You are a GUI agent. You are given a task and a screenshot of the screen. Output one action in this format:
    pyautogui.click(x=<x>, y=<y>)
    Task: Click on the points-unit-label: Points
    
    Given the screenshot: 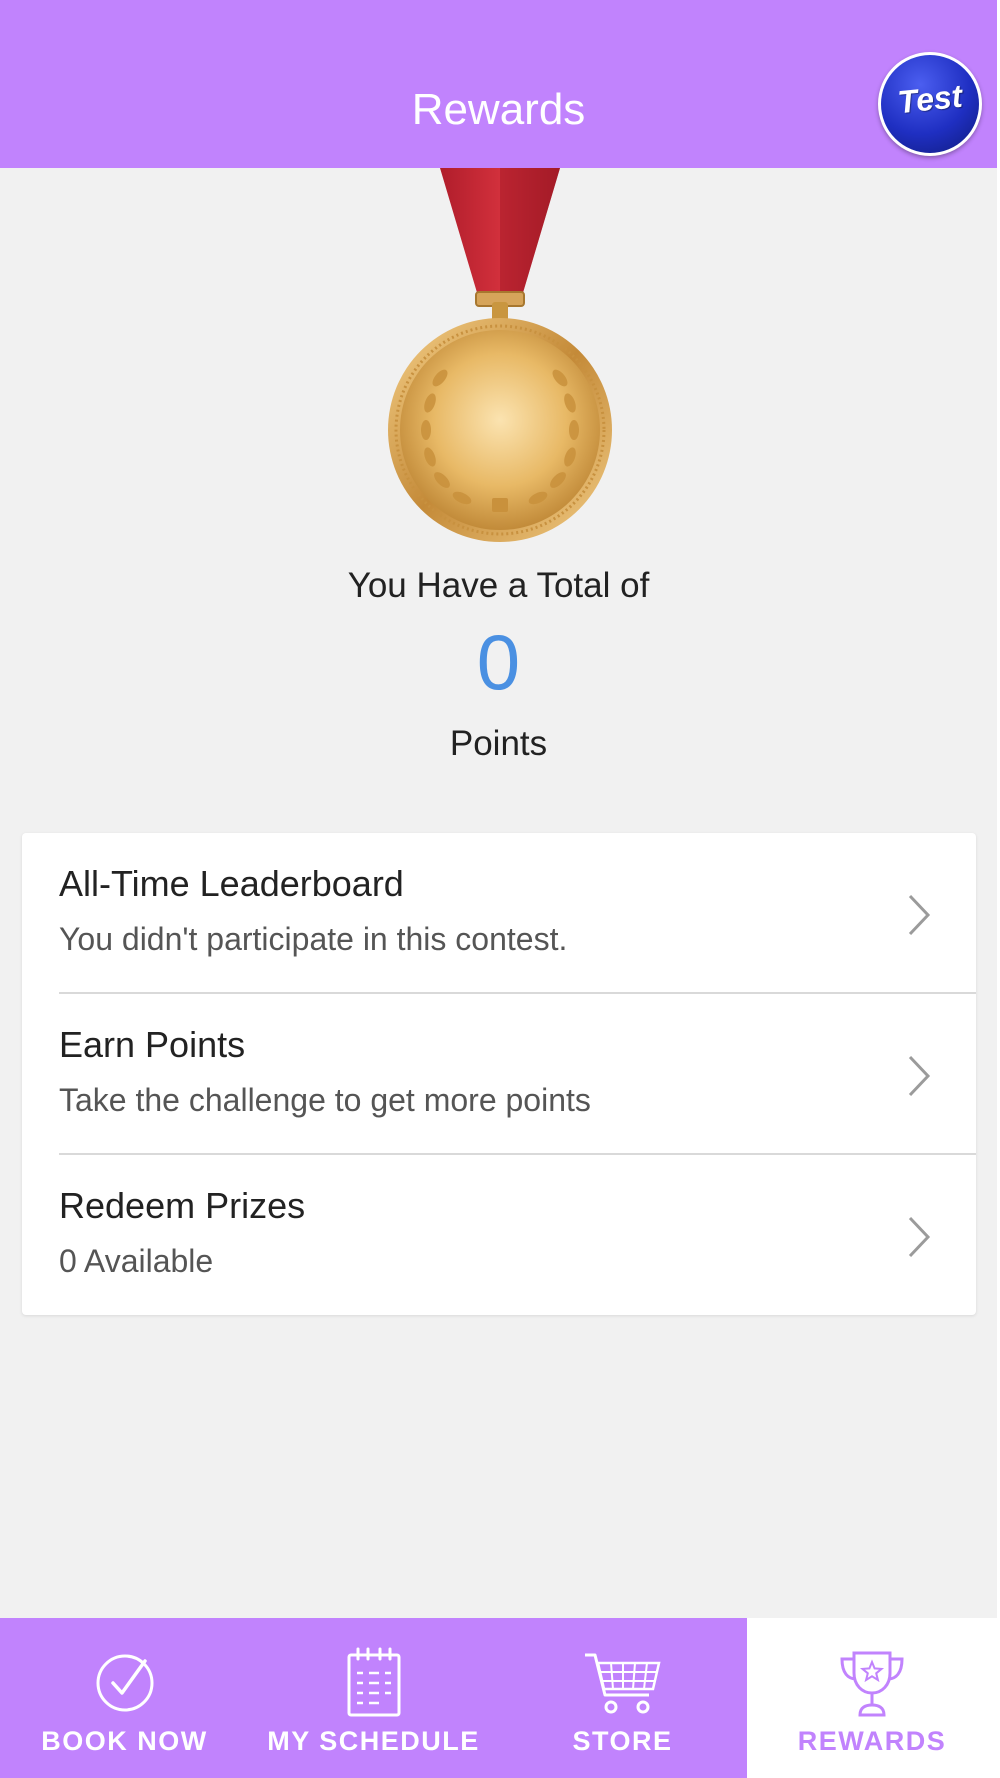 What is the action you would take?
    pyautogui.click(x=498, y=743)
    